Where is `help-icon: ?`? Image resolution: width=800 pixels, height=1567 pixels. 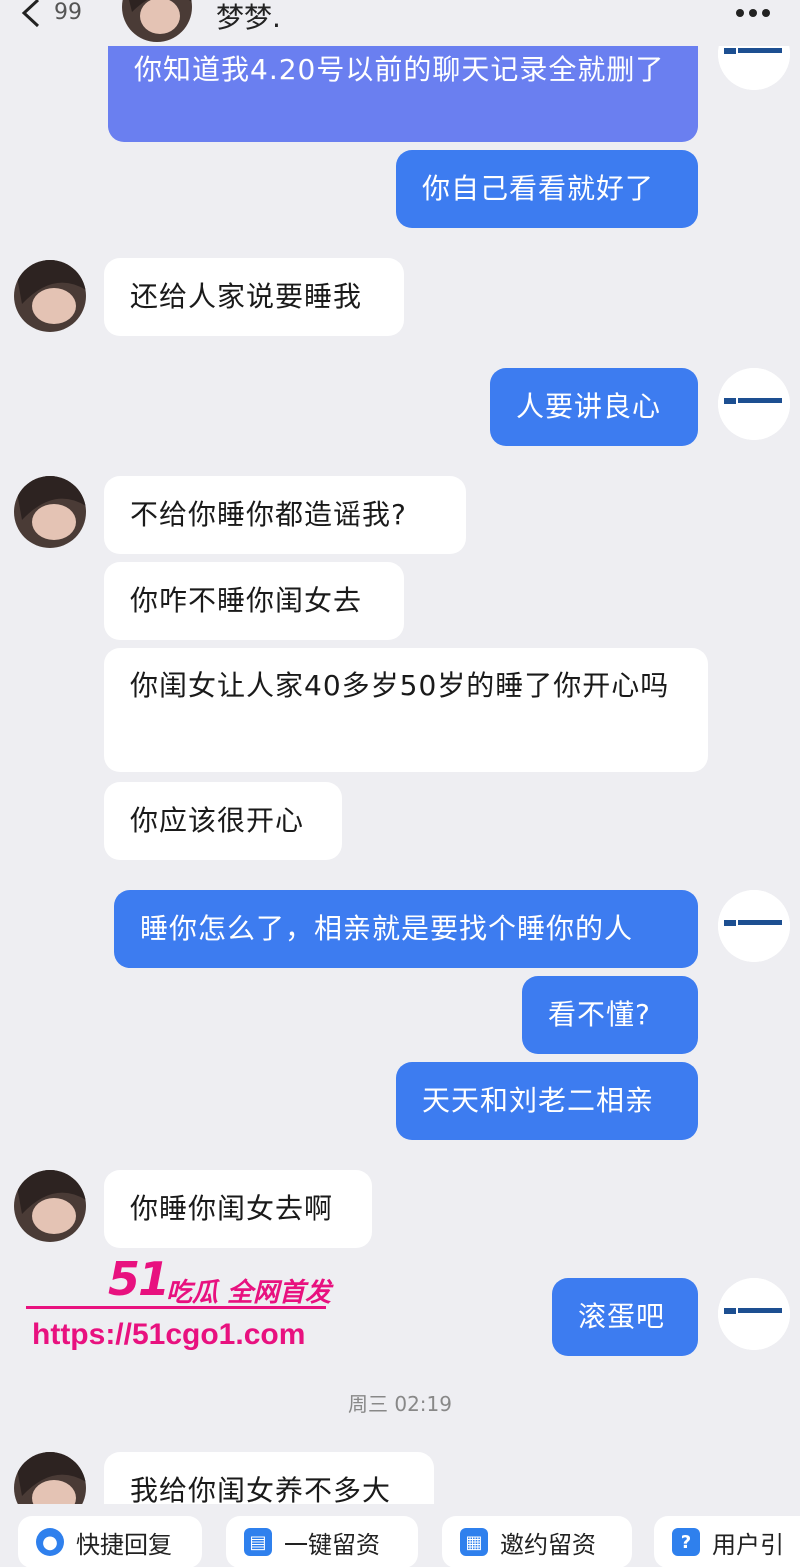 help-icon: ? is located at coordinates (686, 1542).